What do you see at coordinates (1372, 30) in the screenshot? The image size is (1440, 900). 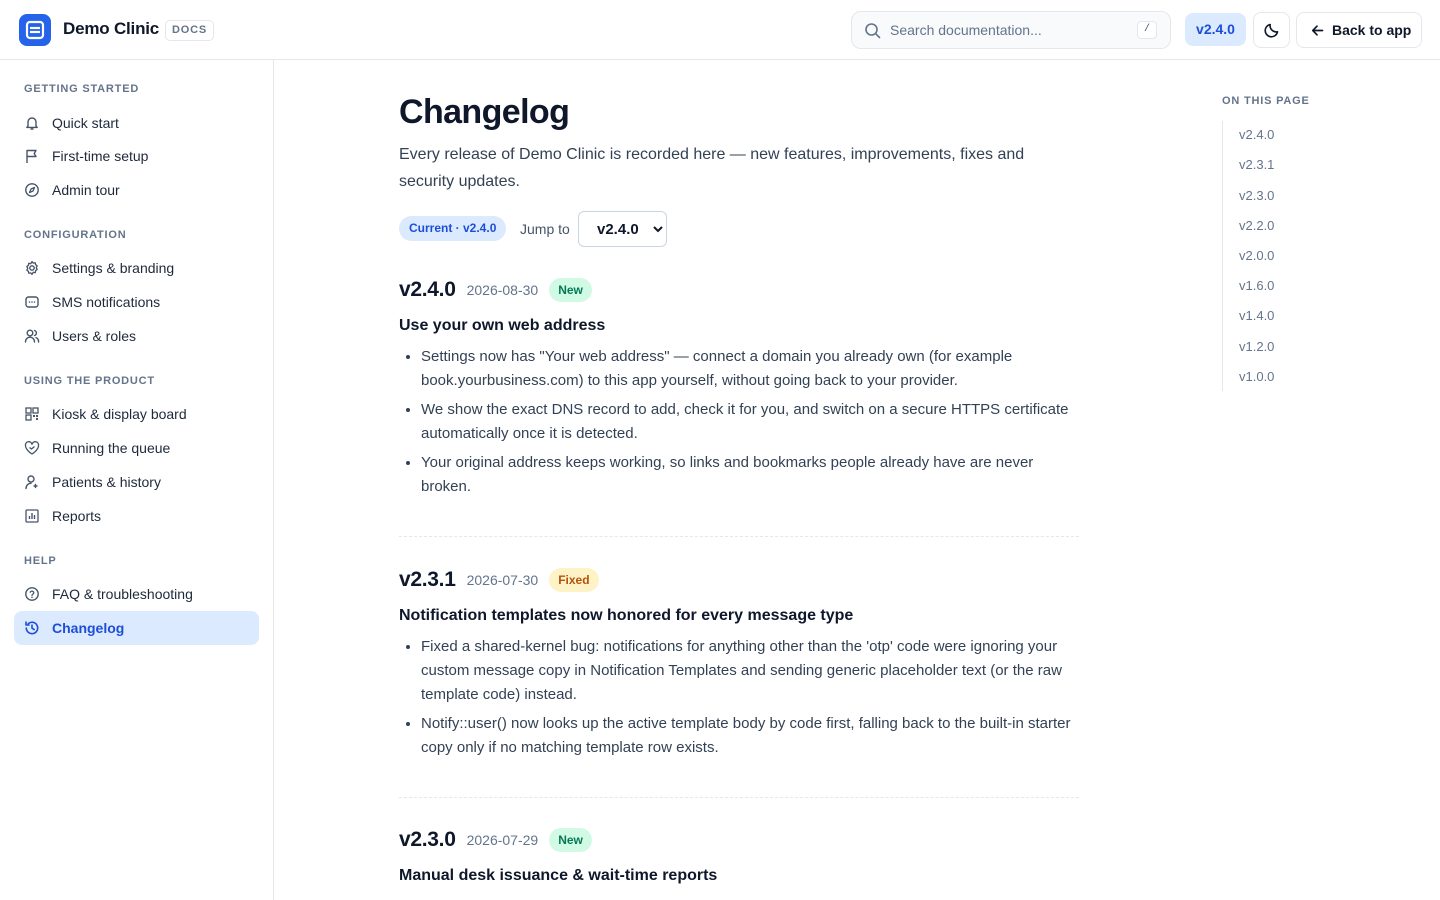 I see `back-to-app-label: Back to app` at bounding box center [1372, 30].